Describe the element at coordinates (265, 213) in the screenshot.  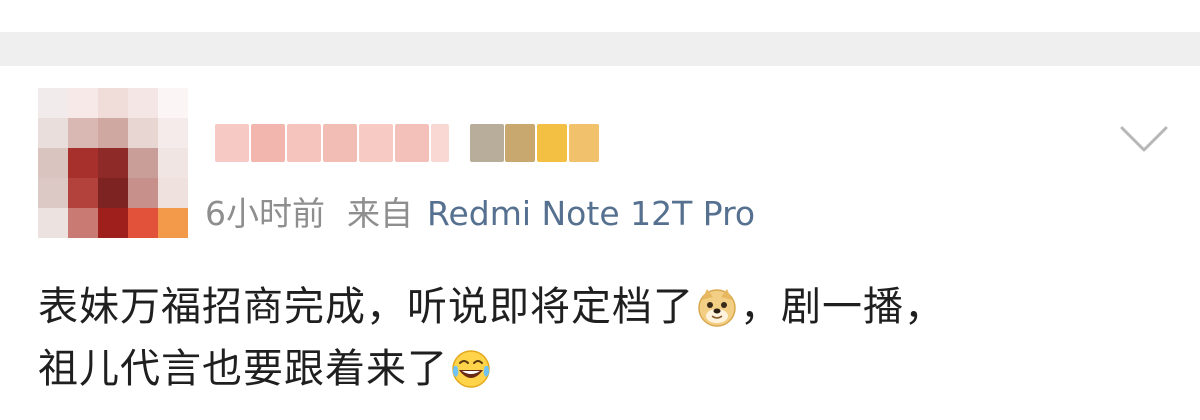
I see `post-timestamp: 6小时前` at that location.